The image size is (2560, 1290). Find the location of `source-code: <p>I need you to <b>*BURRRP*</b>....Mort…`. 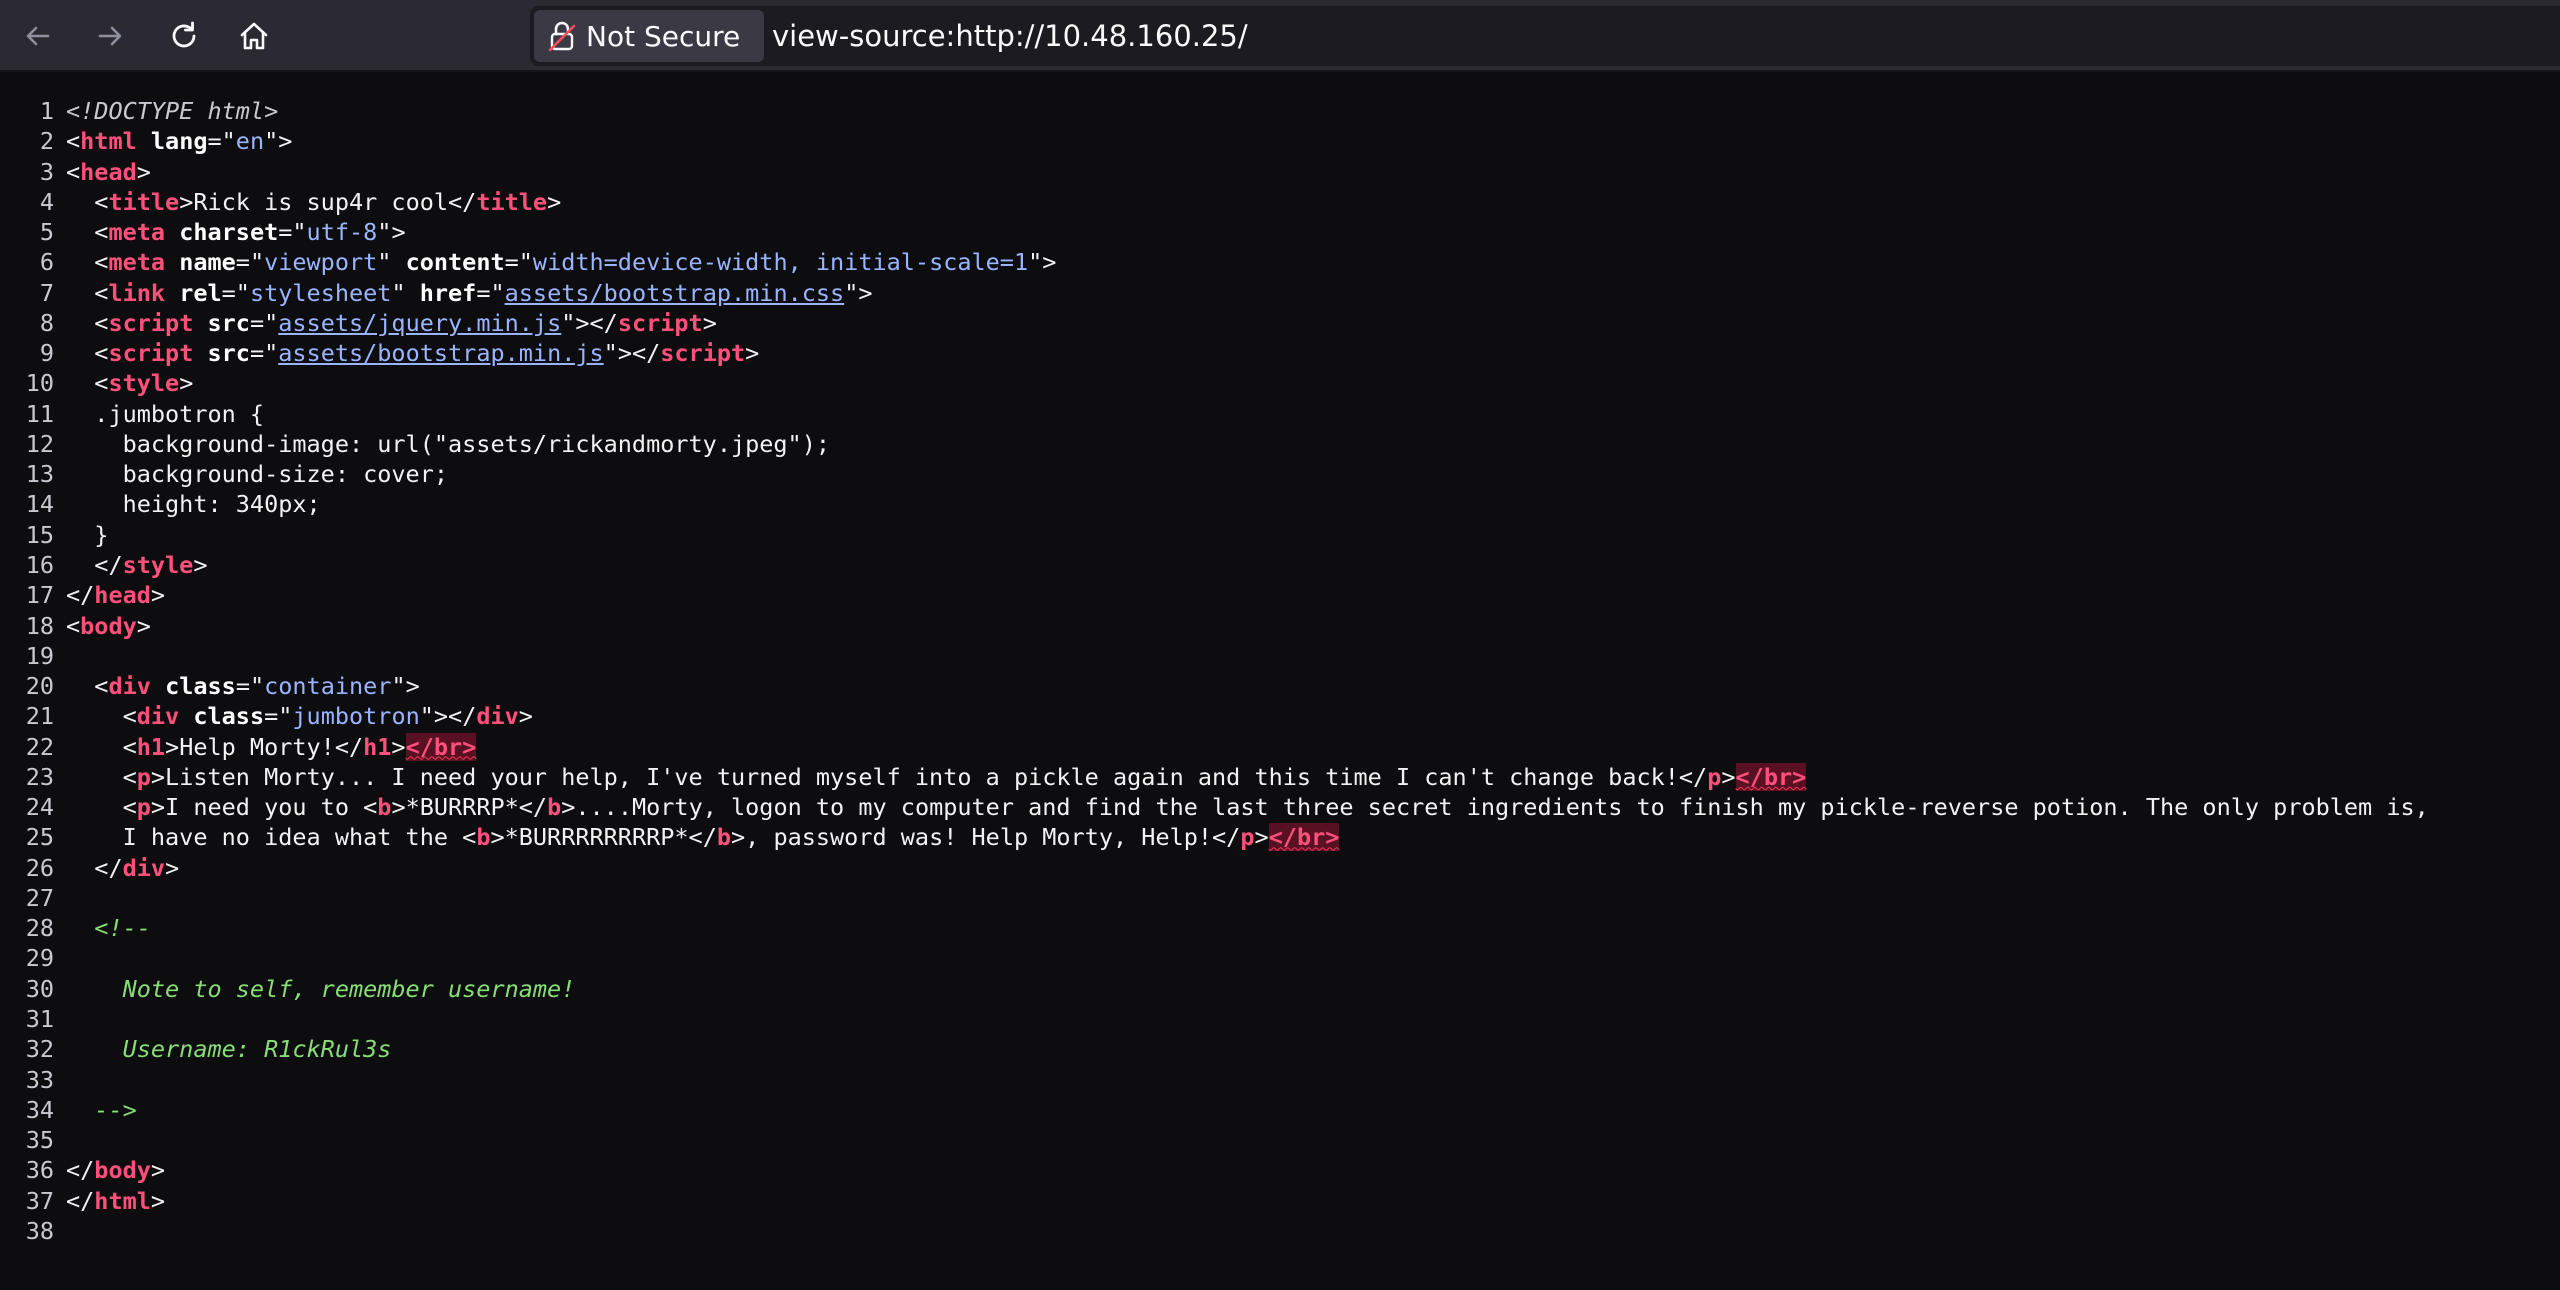

source-code: <p>I need you to <b>*BURRRP*</b>....Mort… is located at coordinates (1247, 807).